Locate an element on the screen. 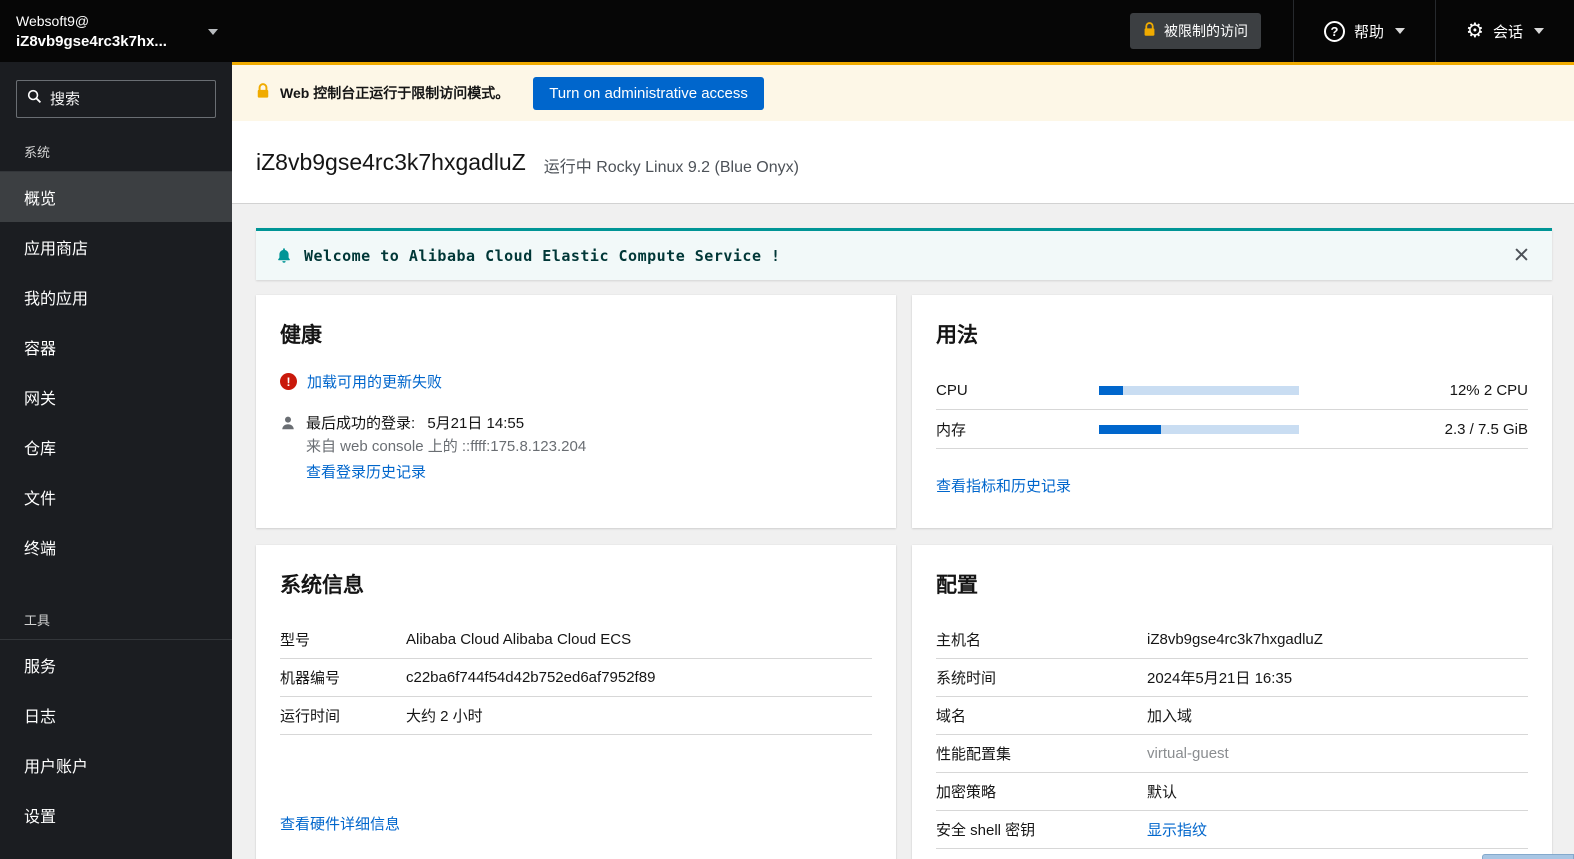 The width and height of the screenshot is (1574, 859). gear-icon: ⚙ is located at coordinates (1475, 31).